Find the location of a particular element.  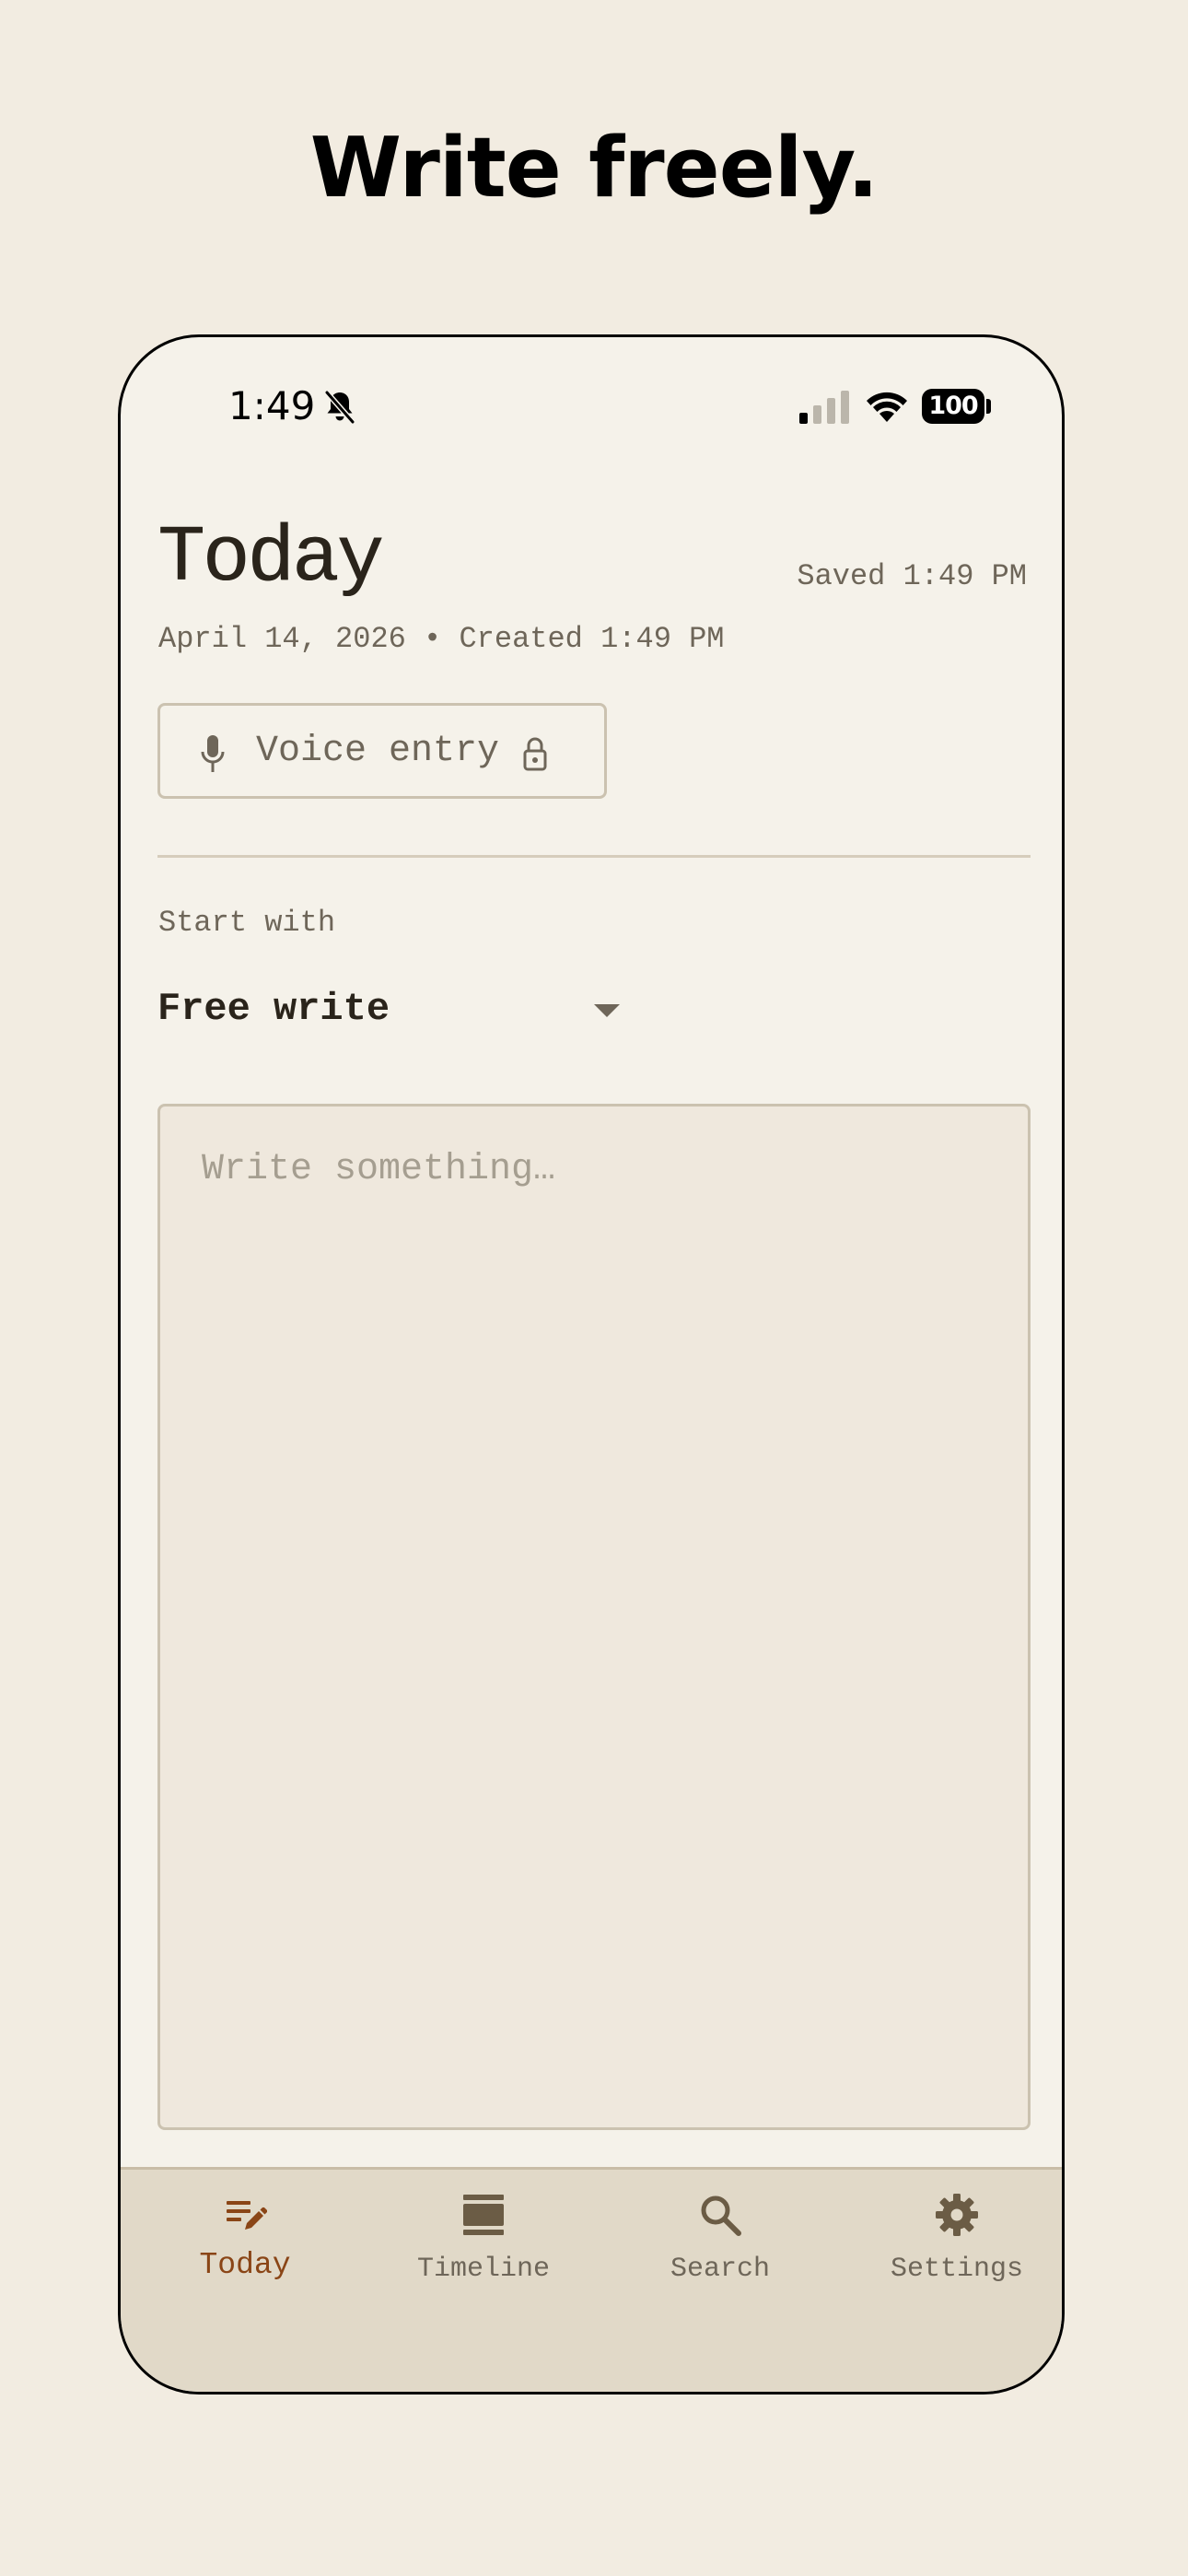

nav-item-settings: Settings is located at coordinates (954, 2235).